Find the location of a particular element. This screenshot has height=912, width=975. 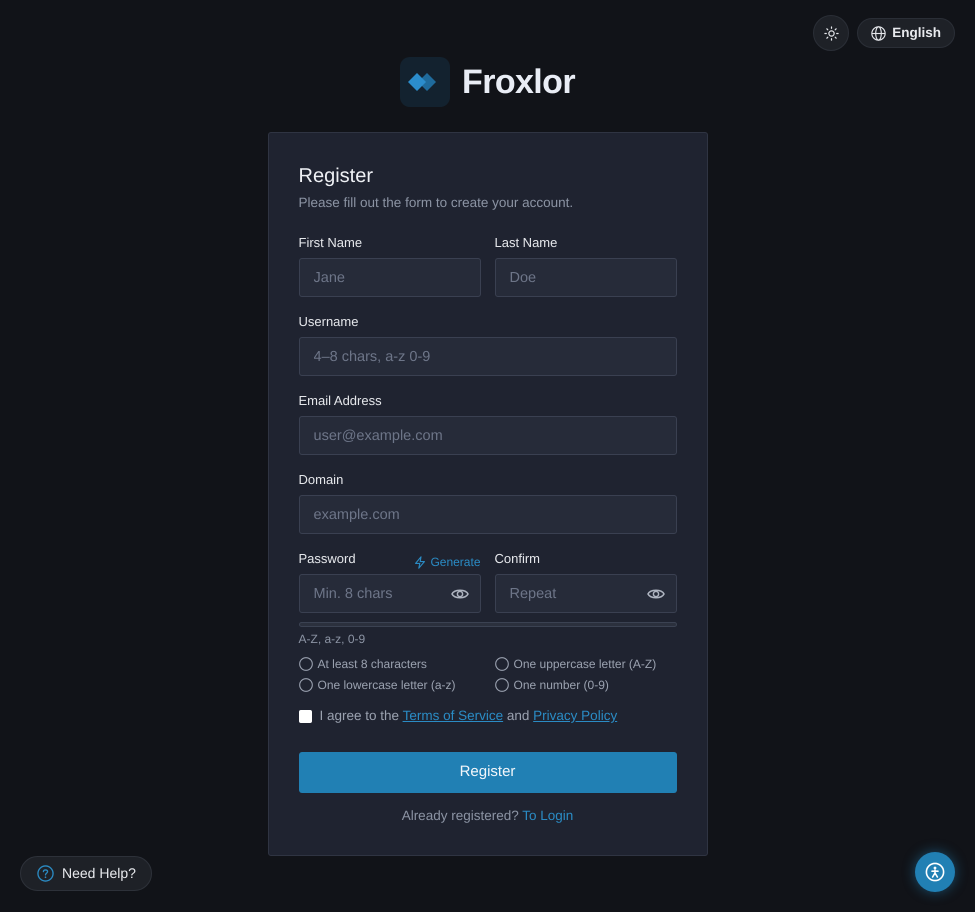

field-label: Username is located at coordinates (328, 322).